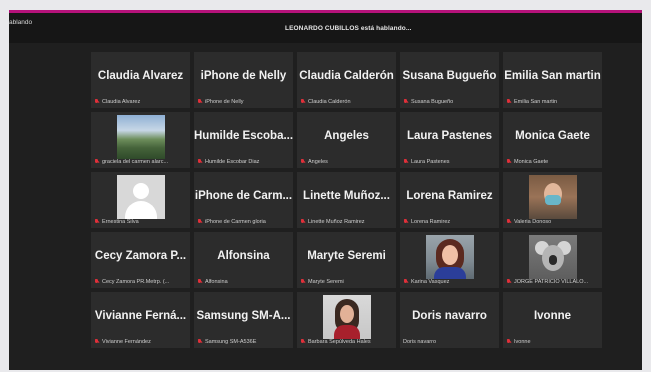 The width and height of the screenshot is (651, 372). I want to click on participant-label: Valeria Donoso, so click(552, 222).